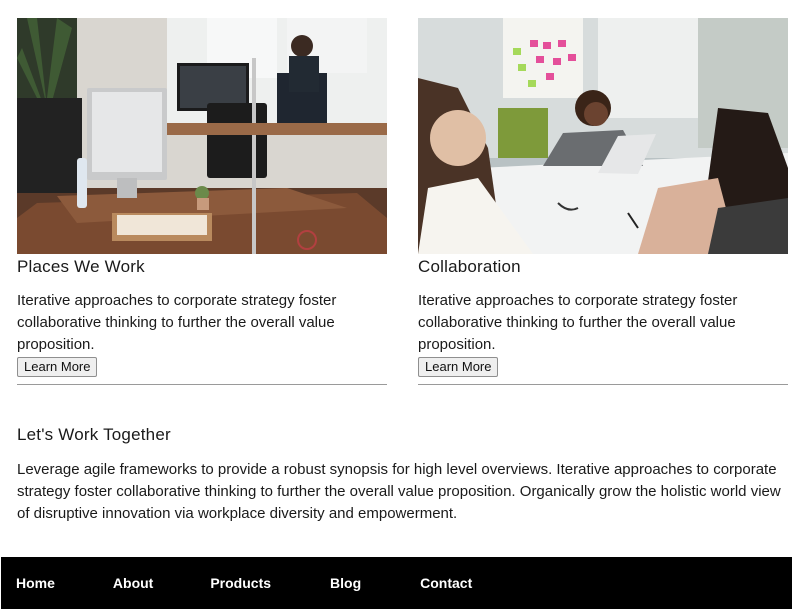  I want to click on footer-nav: Home About Products Blog Contact, so click(396, 583).